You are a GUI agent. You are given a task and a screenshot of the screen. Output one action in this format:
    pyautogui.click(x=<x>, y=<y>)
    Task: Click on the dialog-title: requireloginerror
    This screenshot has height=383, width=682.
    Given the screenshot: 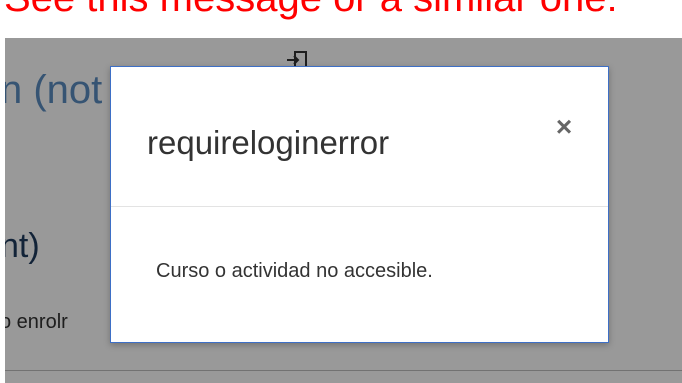 What is the action you would take?
    pyautogui.click(x=268, y=142)
    